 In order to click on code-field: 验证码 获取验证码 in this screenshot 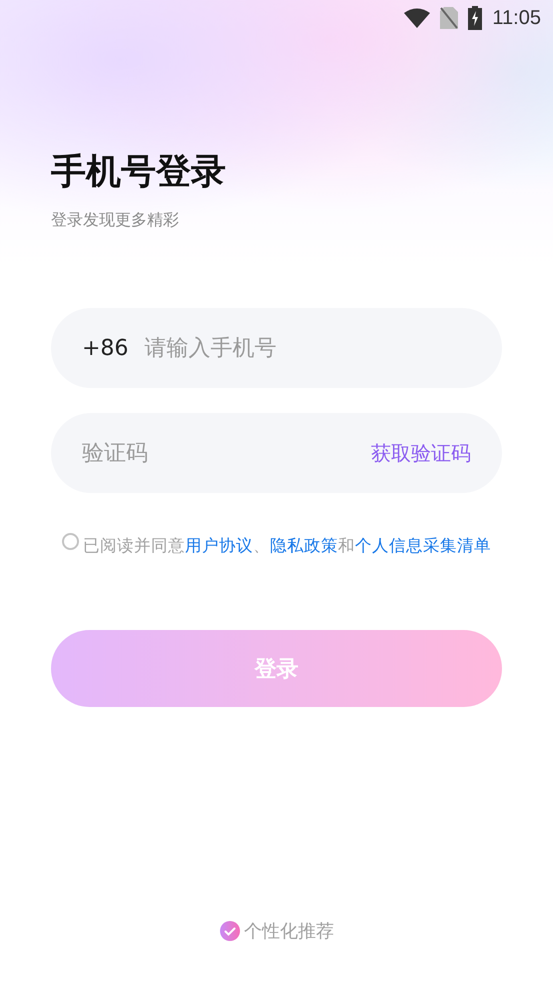, I will do `click(276, 453)`.